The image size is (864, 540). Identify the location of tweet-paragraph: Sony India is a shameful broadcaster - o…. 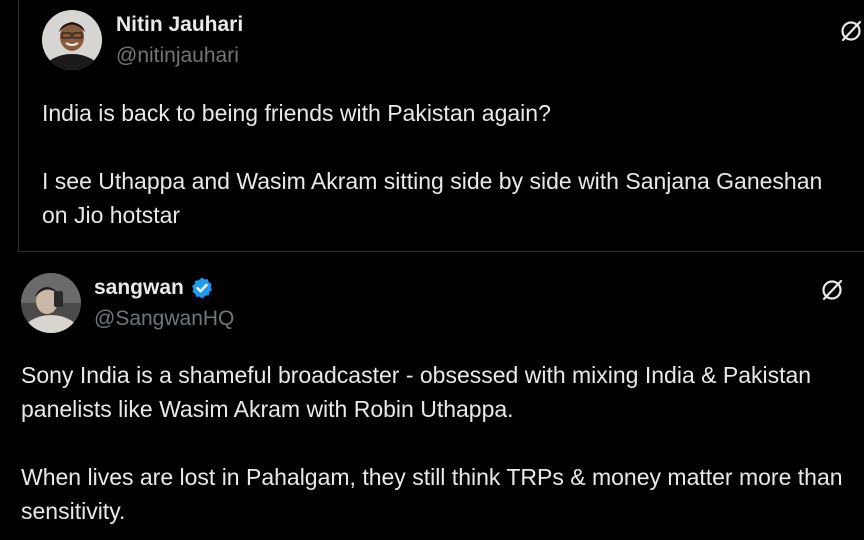
(416, 392).